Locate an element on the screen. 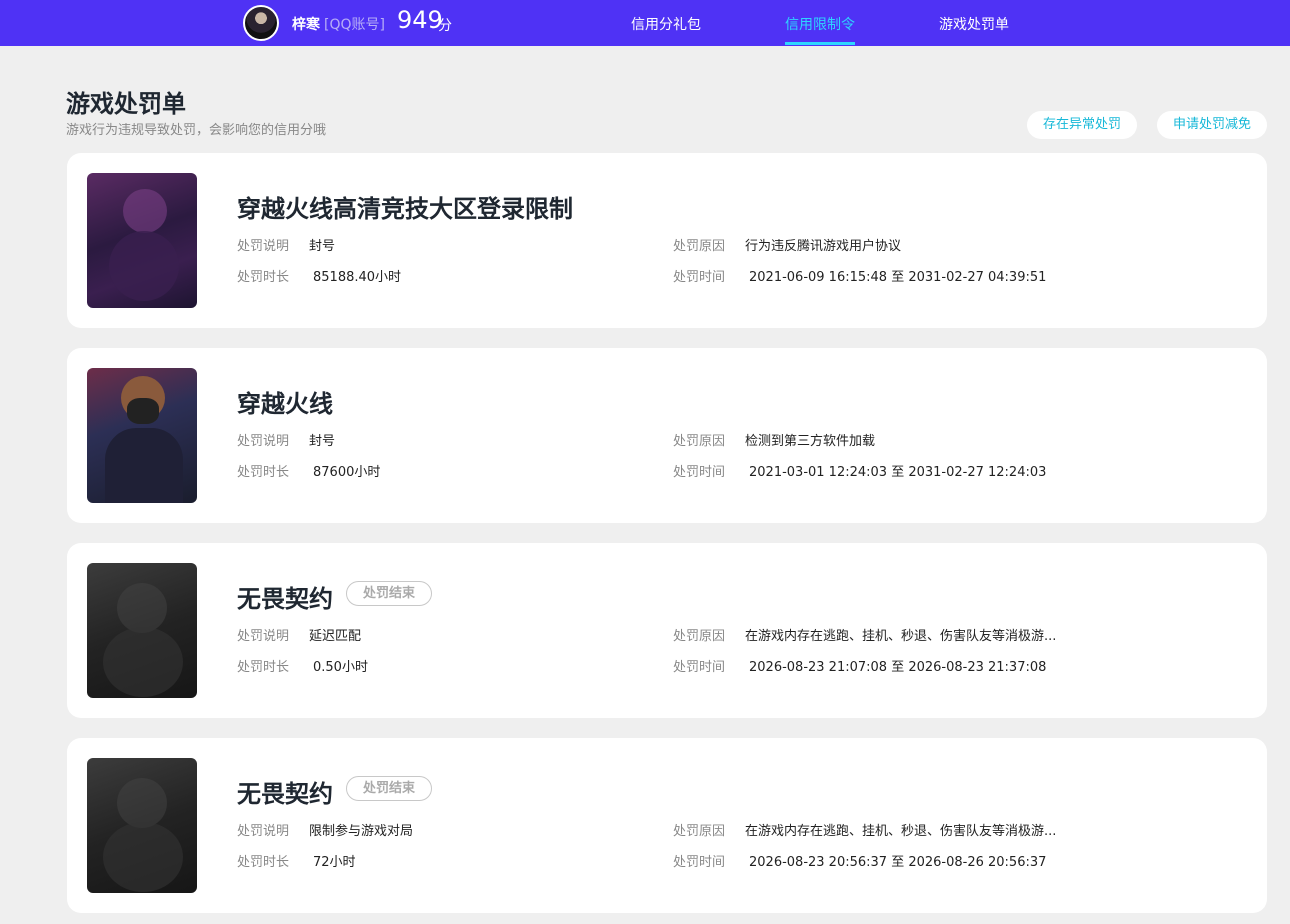 The width and height of the screenshot is (1290, 924). page-title: 游戏处罚单 is located at coordinates (126, 104).